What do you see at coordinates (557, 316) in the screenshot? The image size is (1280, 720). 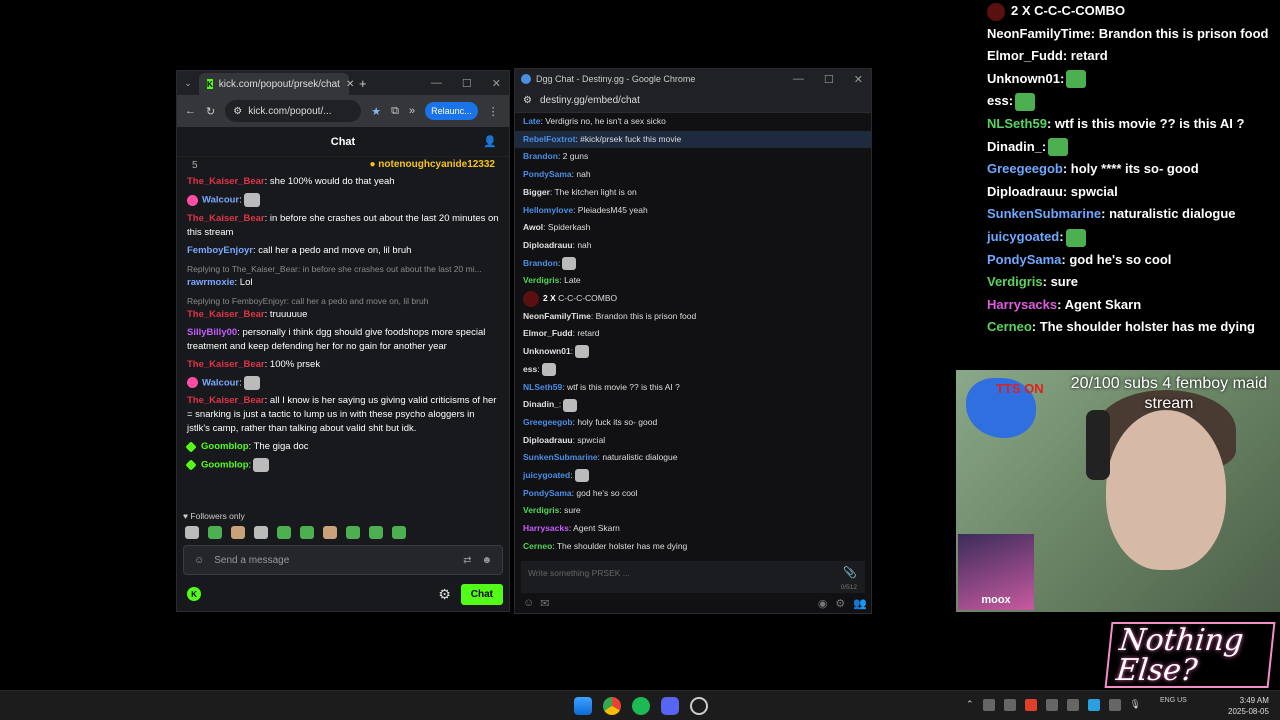 I see `dgg-username: NeonFamilyTime` at bounding box center [557, 316].